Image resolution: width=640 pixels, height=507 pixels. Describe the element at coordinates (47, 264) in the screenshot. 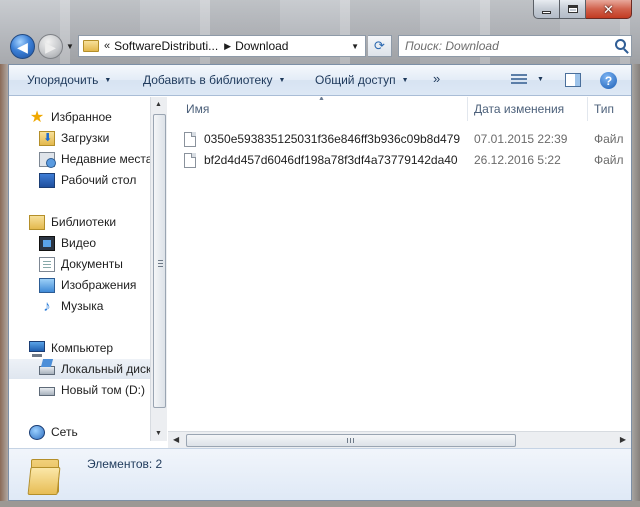

I see `documents-library-icon` at that location.